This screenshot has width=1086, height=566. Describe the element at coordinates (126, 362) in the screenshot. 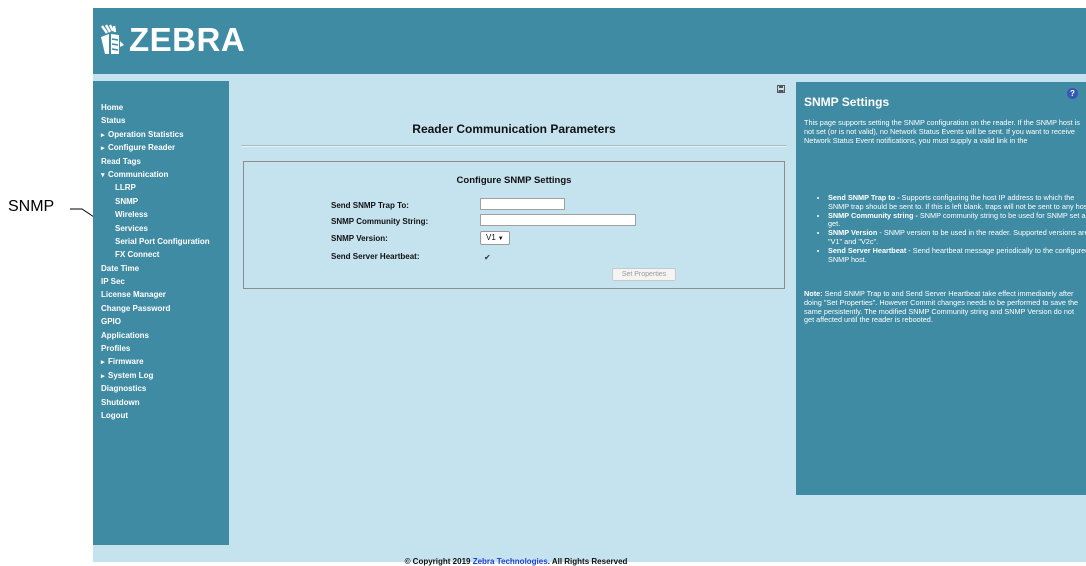

I see `sidebar-item-label: Firmware` at that location.